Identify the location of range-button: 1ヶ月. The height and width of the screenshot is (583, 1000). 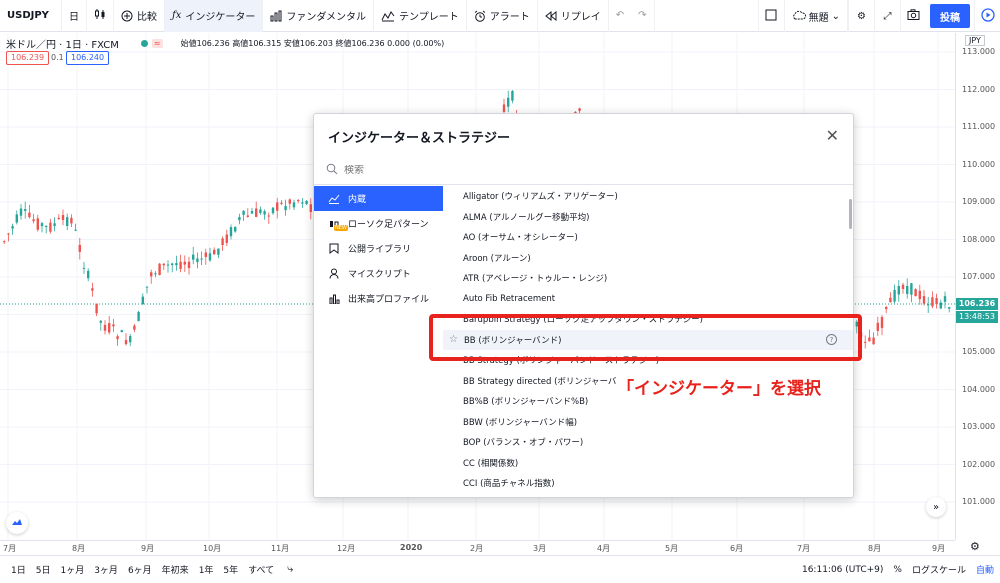
(72, 569).